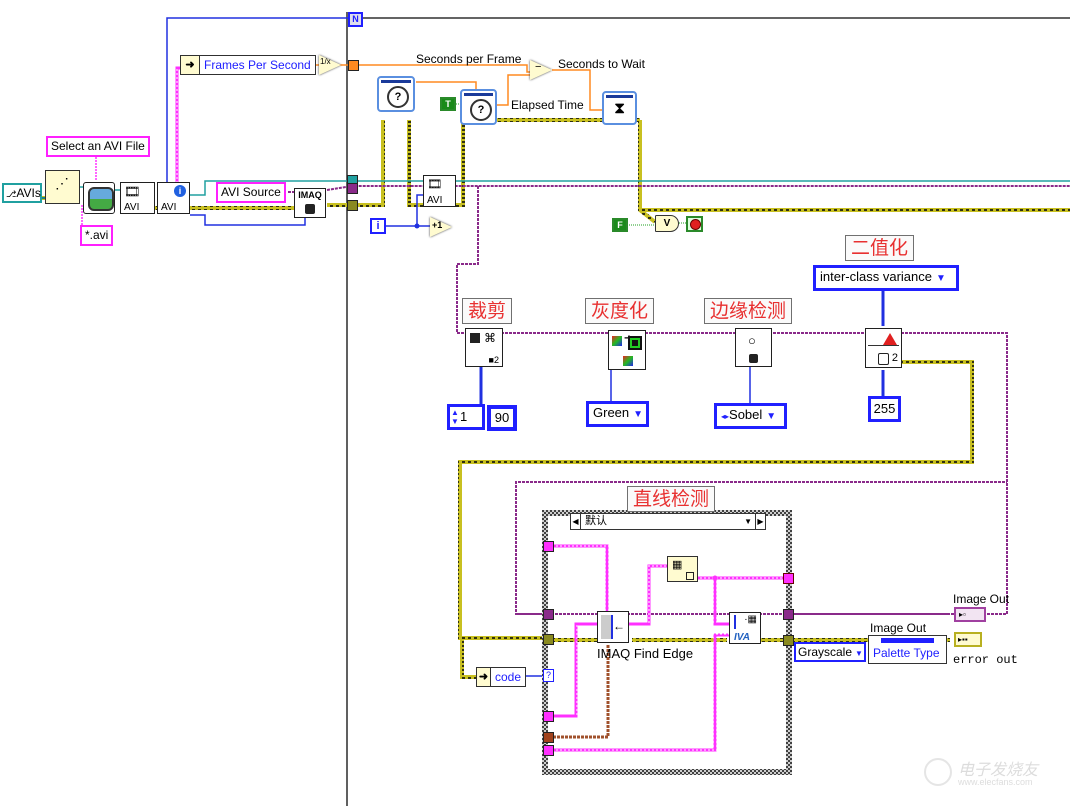 This screenshot has height=806, width=1070. I want to click on edge-overlay-icon, so click(736, 622).